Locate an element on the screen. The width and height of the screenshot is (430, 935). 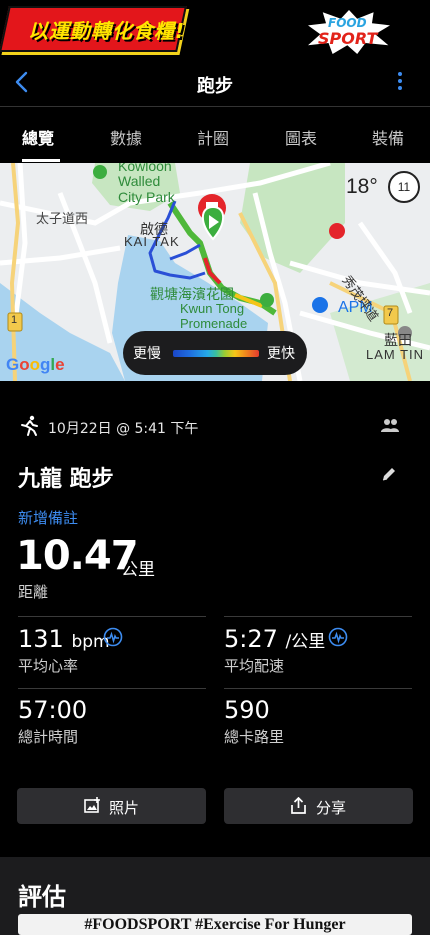
foodsport-logo: FOOD SPORT is located at coordinates (348, 32).